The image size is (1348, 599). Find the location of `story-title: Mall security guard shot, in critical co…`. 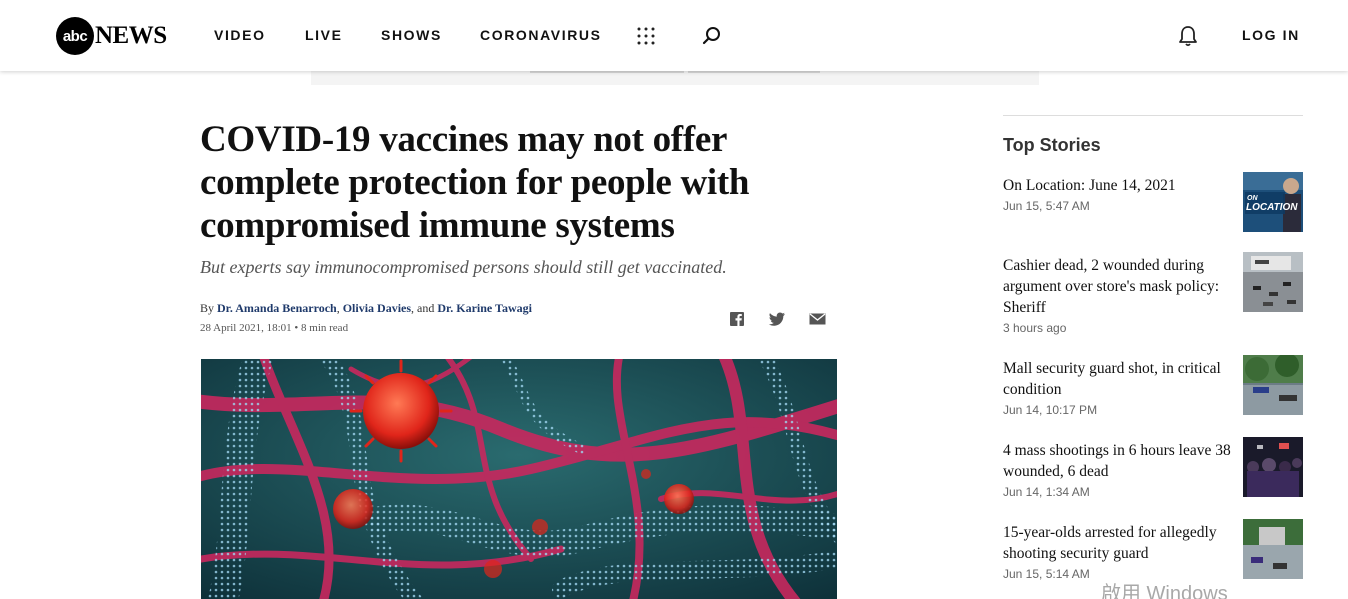

story-title: Mall security guard shot, in critical co… is located at coordinates (1117, 379).